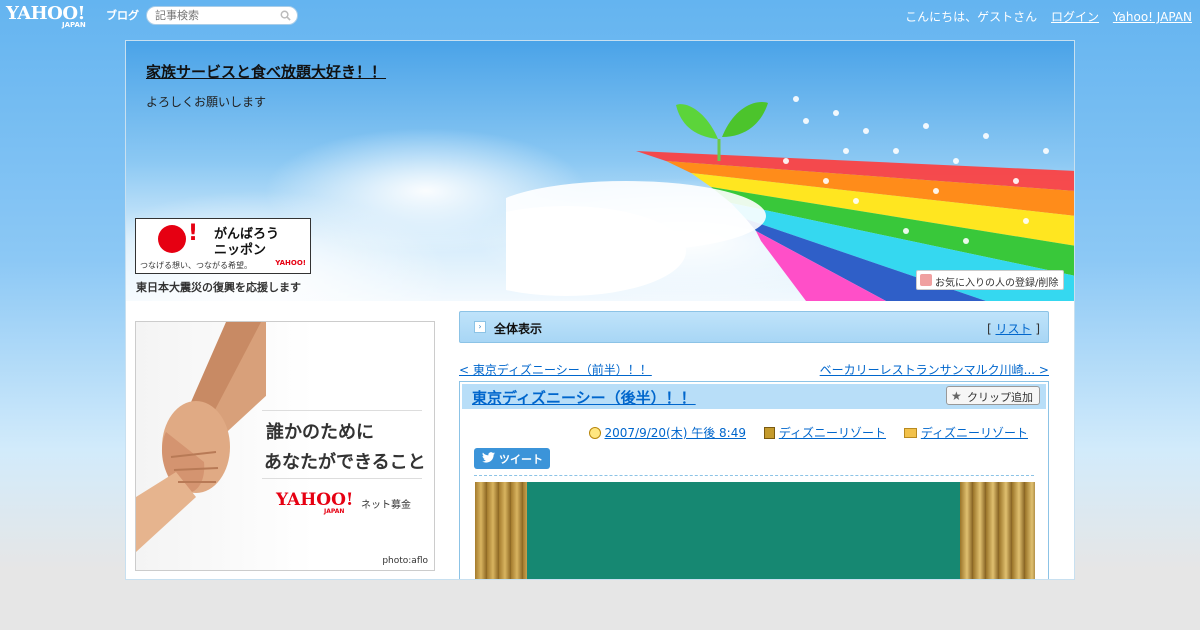 The width and height of the screenshot is (1200, 630). Describe the element at coordinates (206, 102) in the screenshot. I see `blog-subtitle: よろしくお願いします` at that location.